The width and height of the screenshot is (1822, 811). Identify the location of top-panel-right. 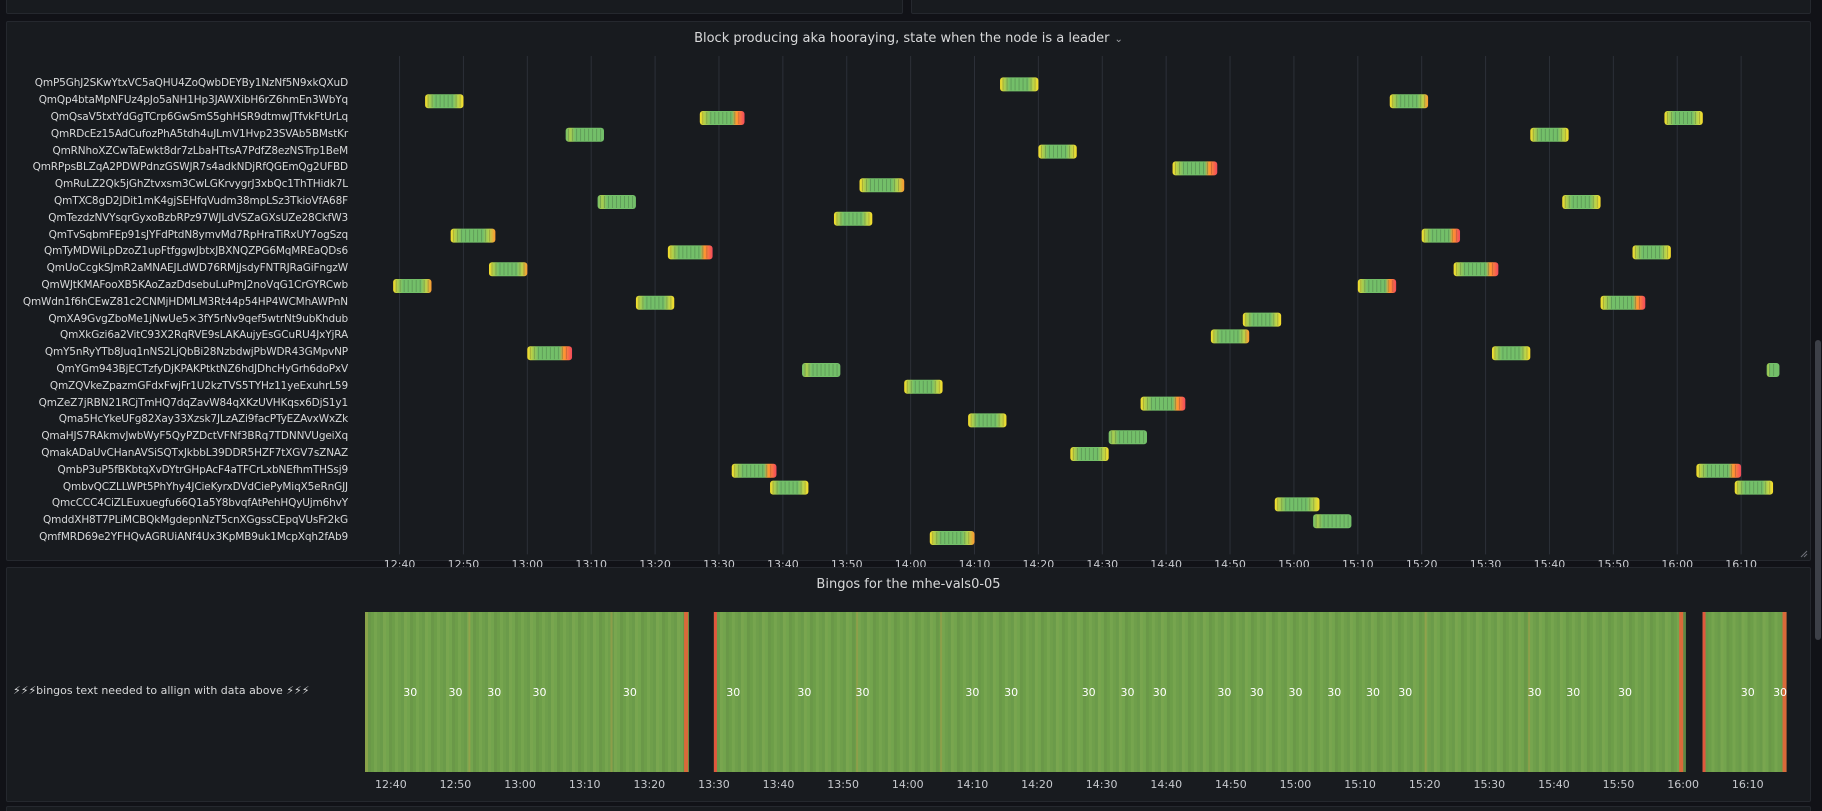
(1361, 7).